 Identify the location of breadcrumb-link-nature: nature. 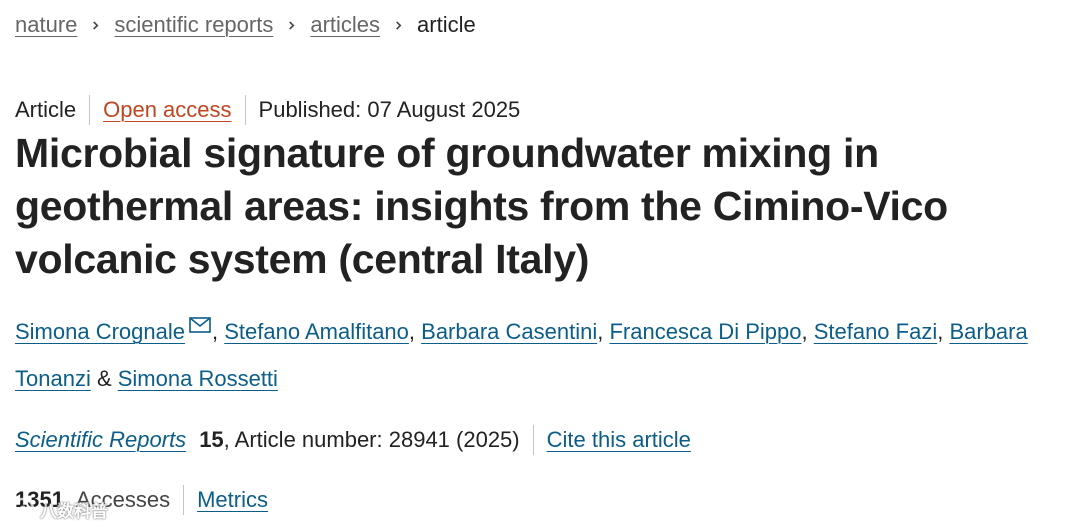
(46, 25).